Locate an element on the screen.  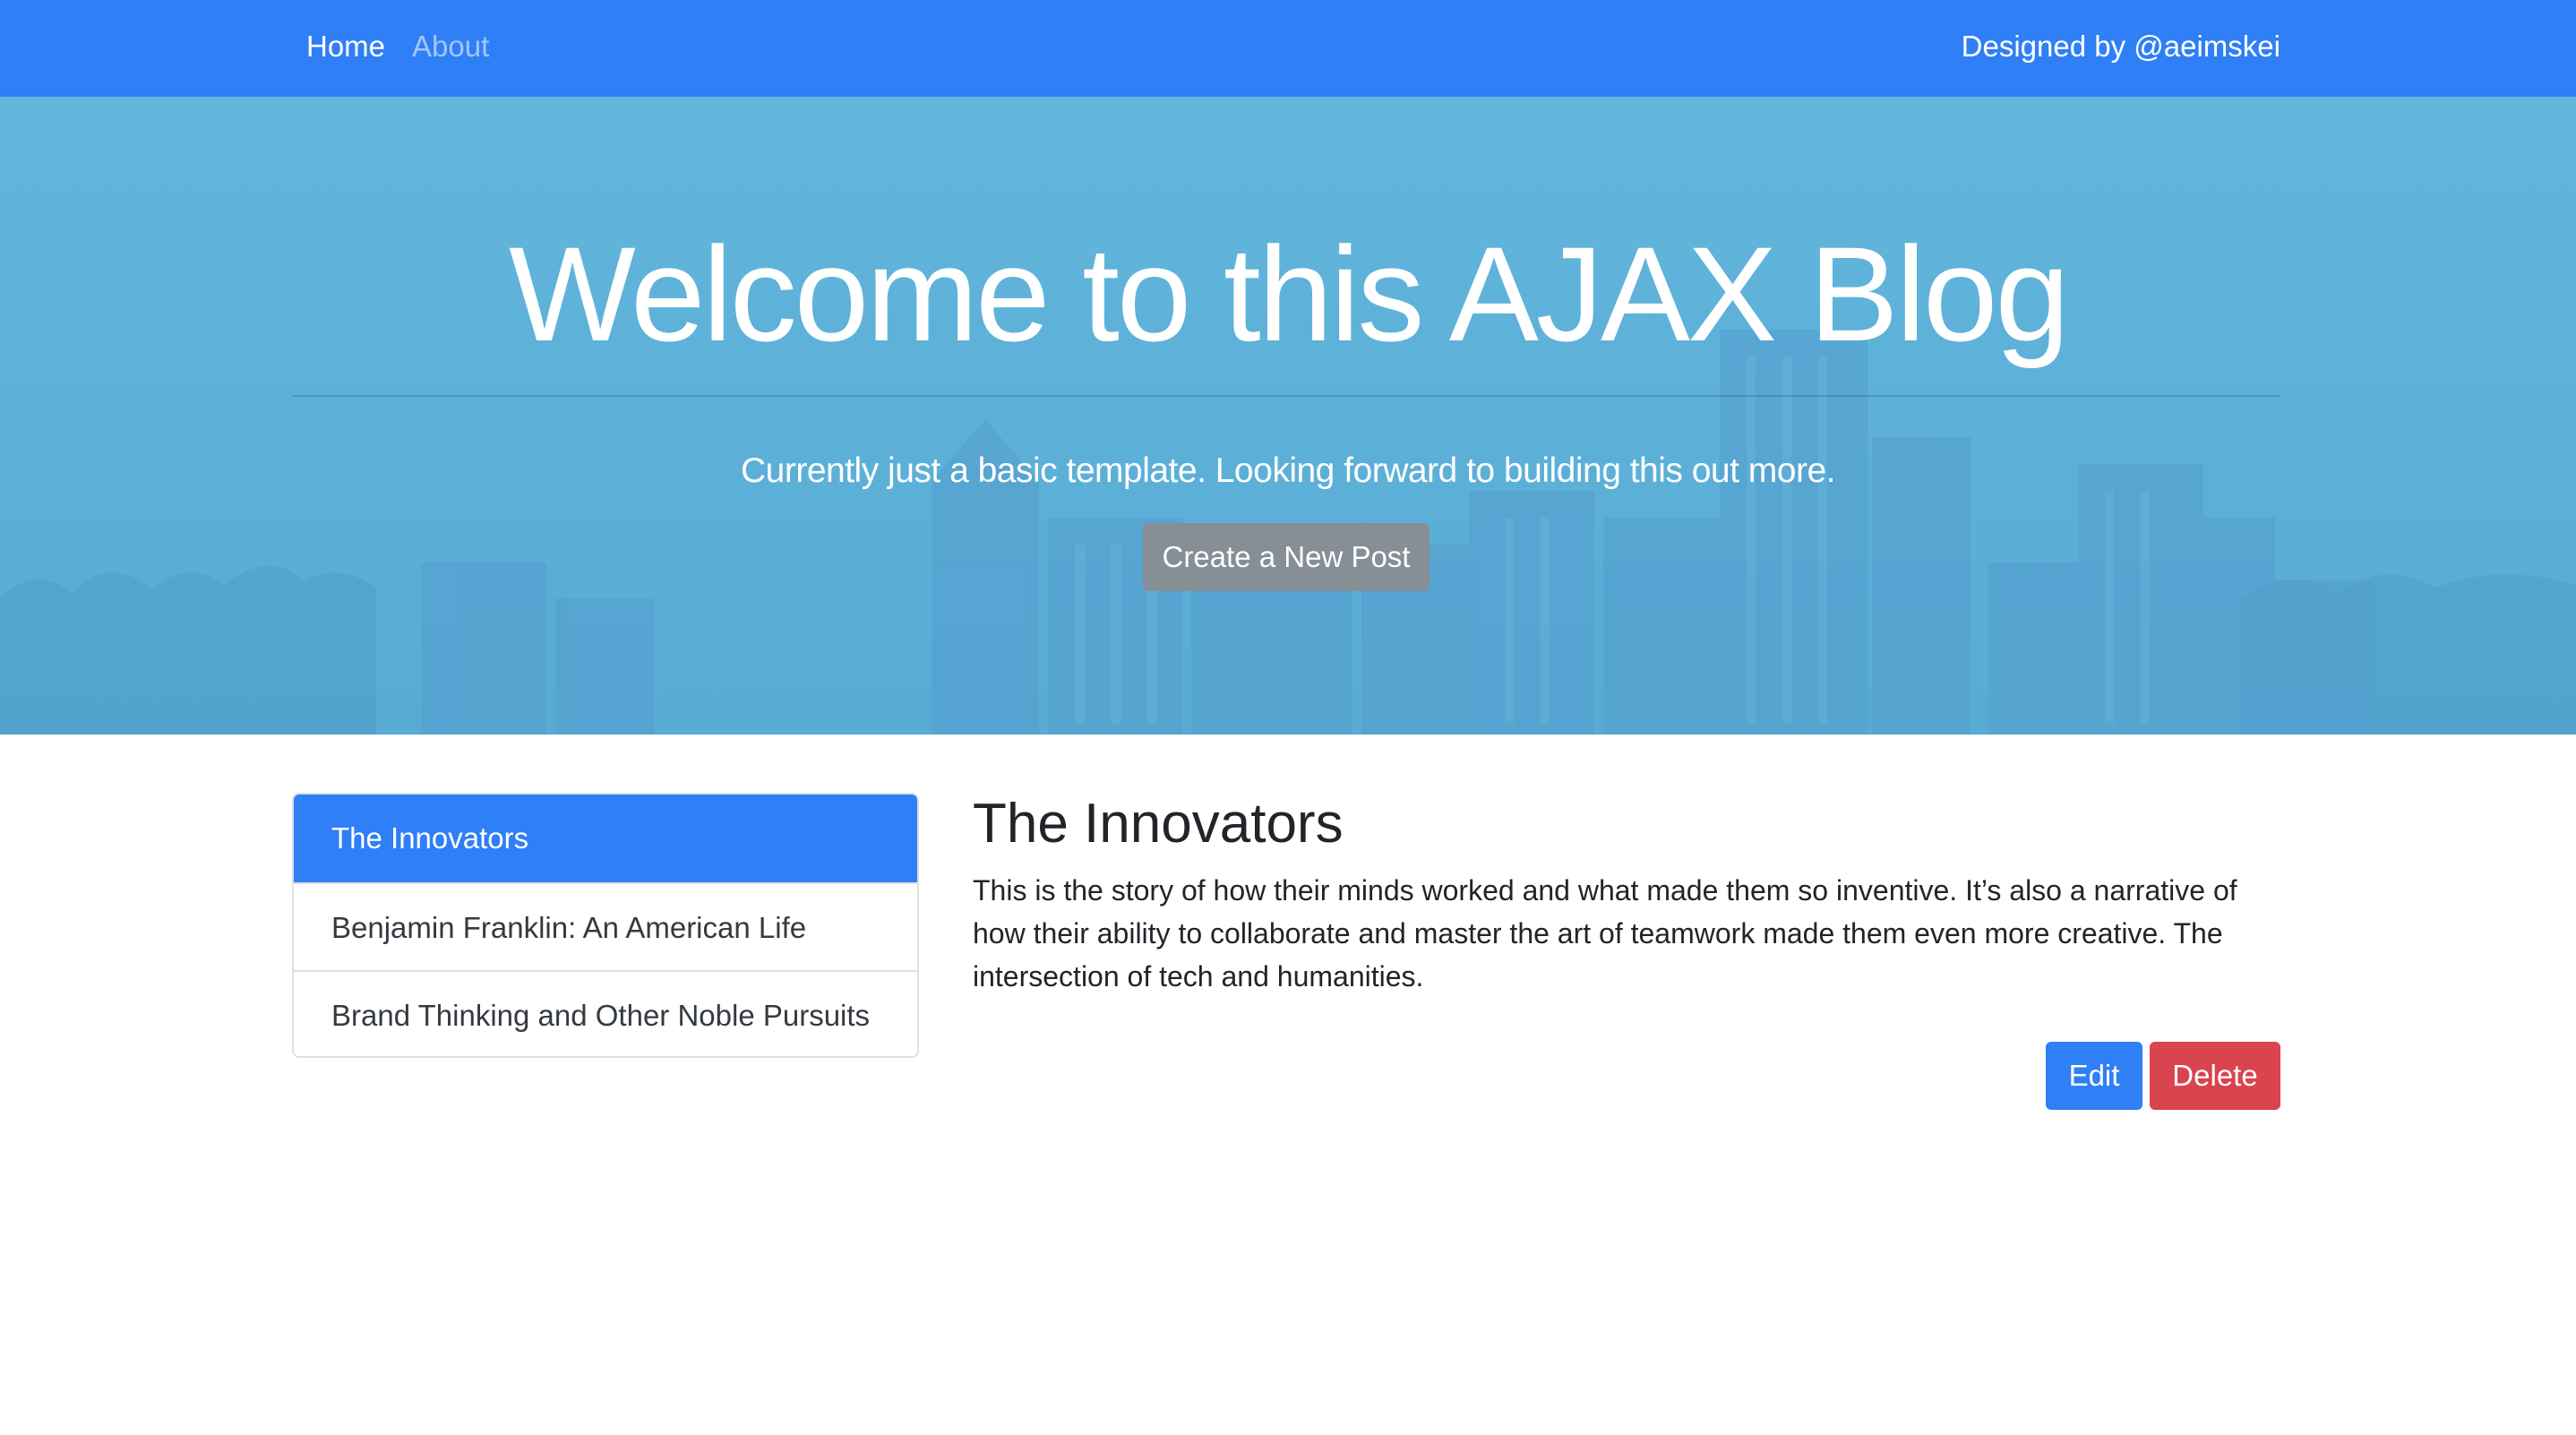
post-title: The Innovators is located at coordinates (1158, 824).